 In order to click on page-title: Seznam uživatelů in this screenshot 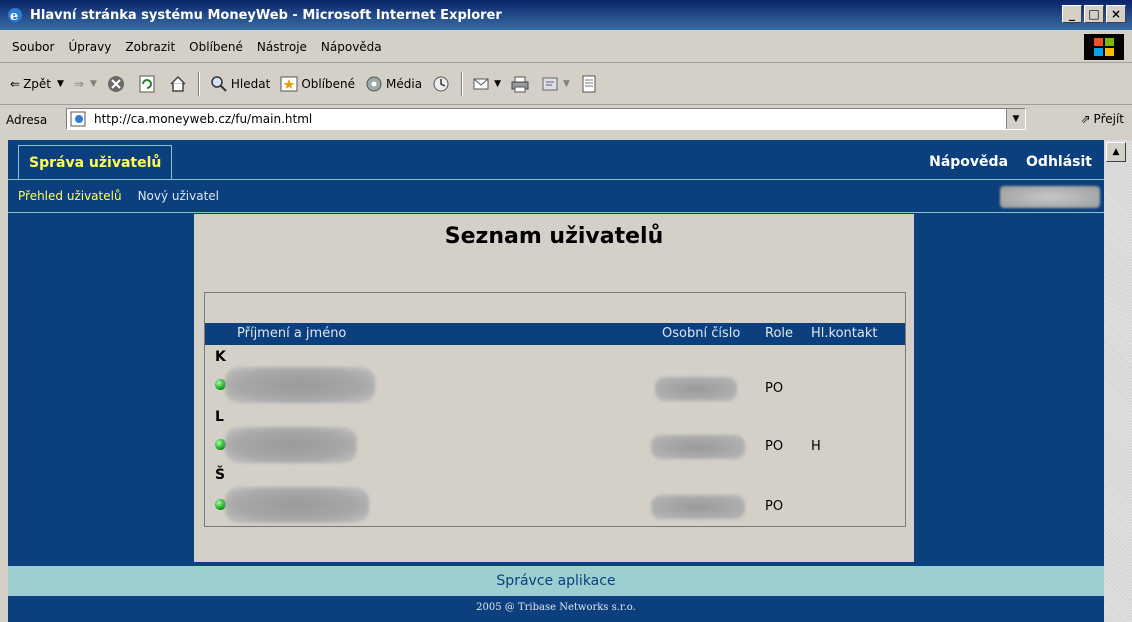, I will do `click(554, 236)`.